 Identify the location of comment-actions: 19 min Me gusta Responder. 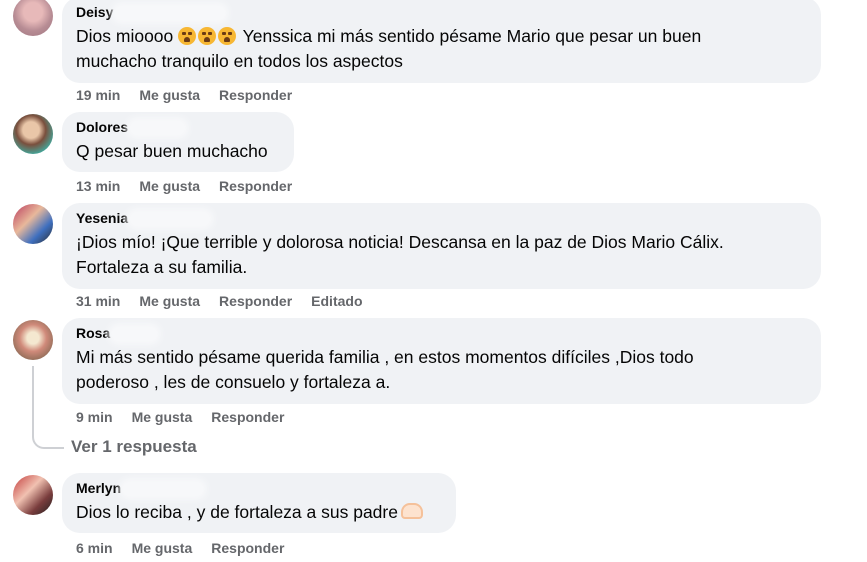
(193, 95).